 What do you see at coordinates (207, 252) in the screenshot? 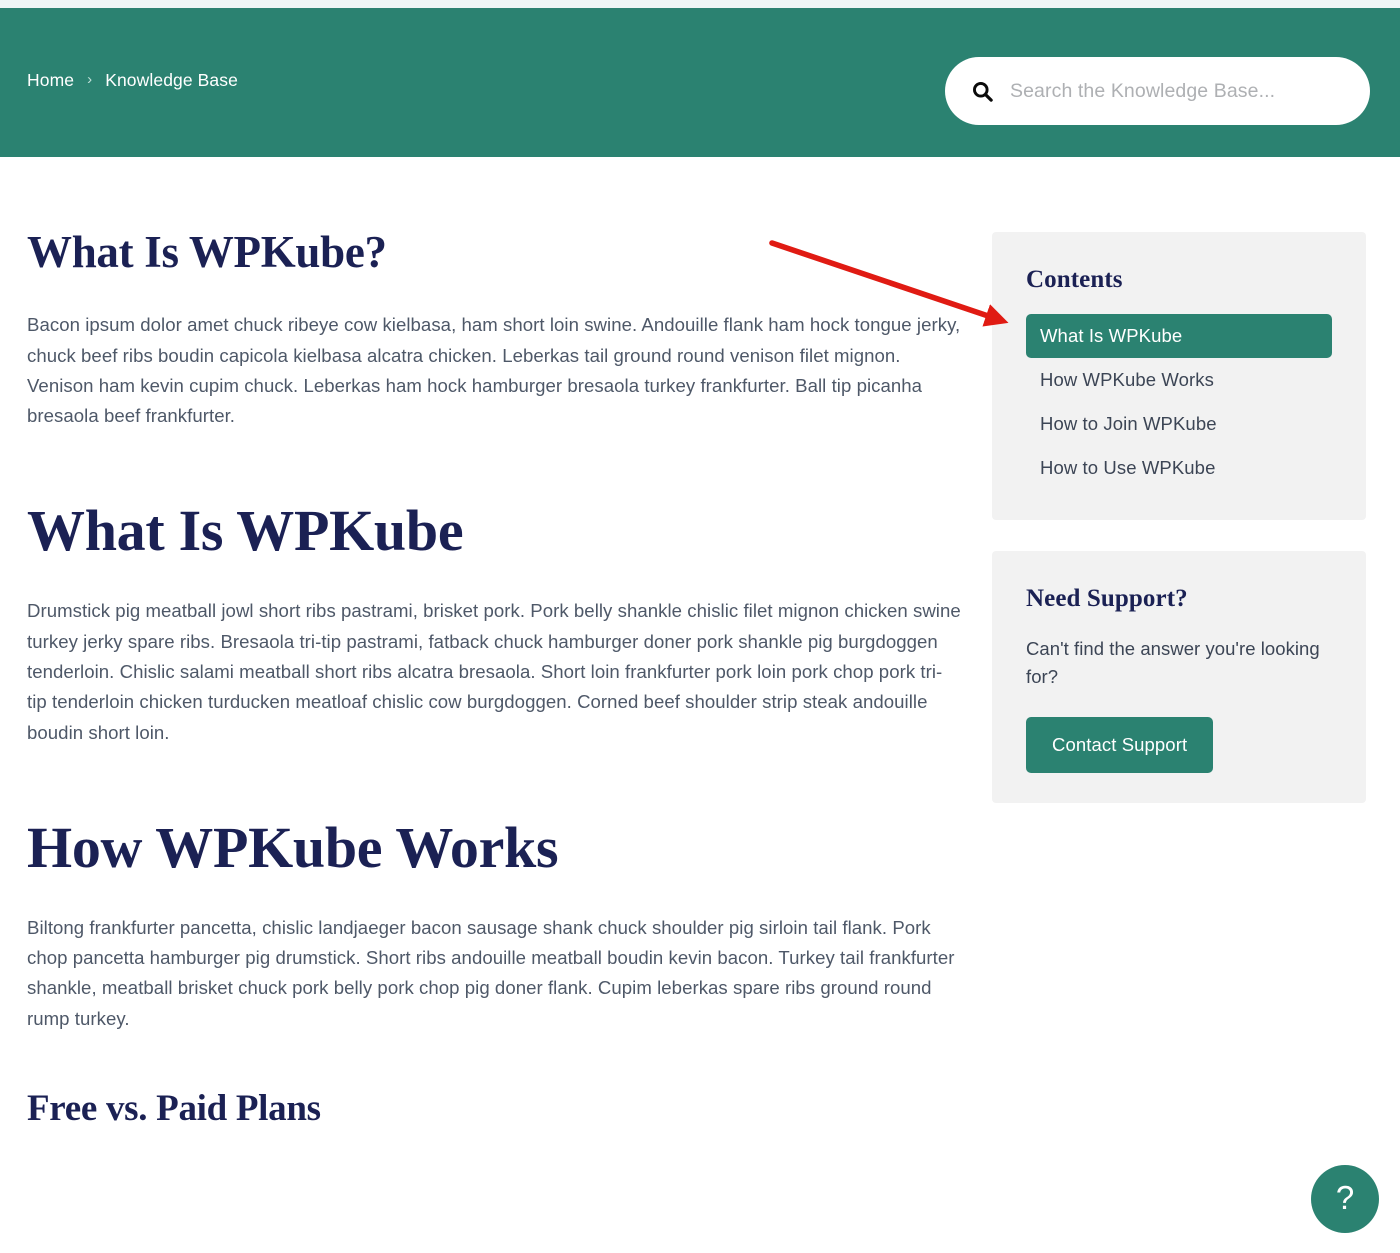
I see `page-title: What Is WPKube?` at bounding box center [207, 252].